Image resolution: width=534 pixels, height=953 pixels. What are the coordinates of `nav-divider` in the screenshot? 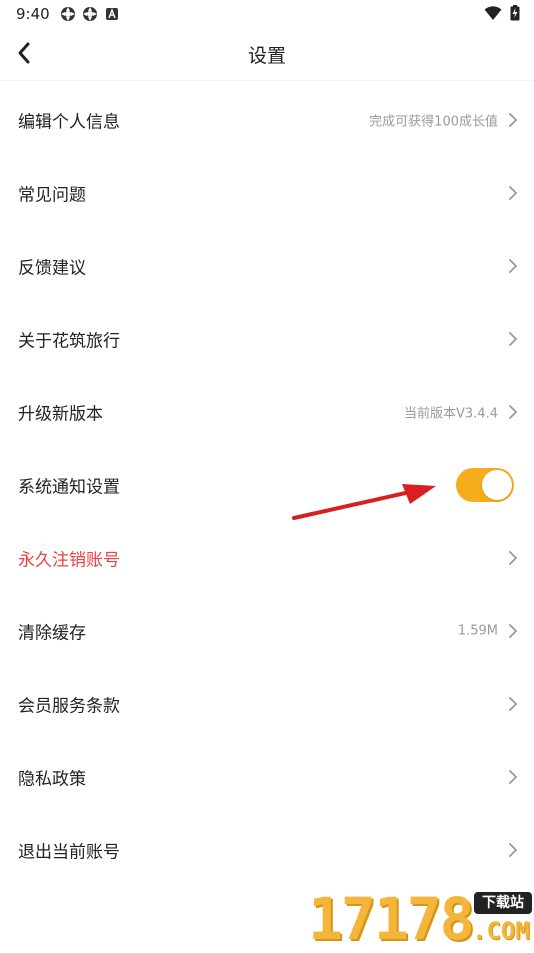 It's located at (267, 80).